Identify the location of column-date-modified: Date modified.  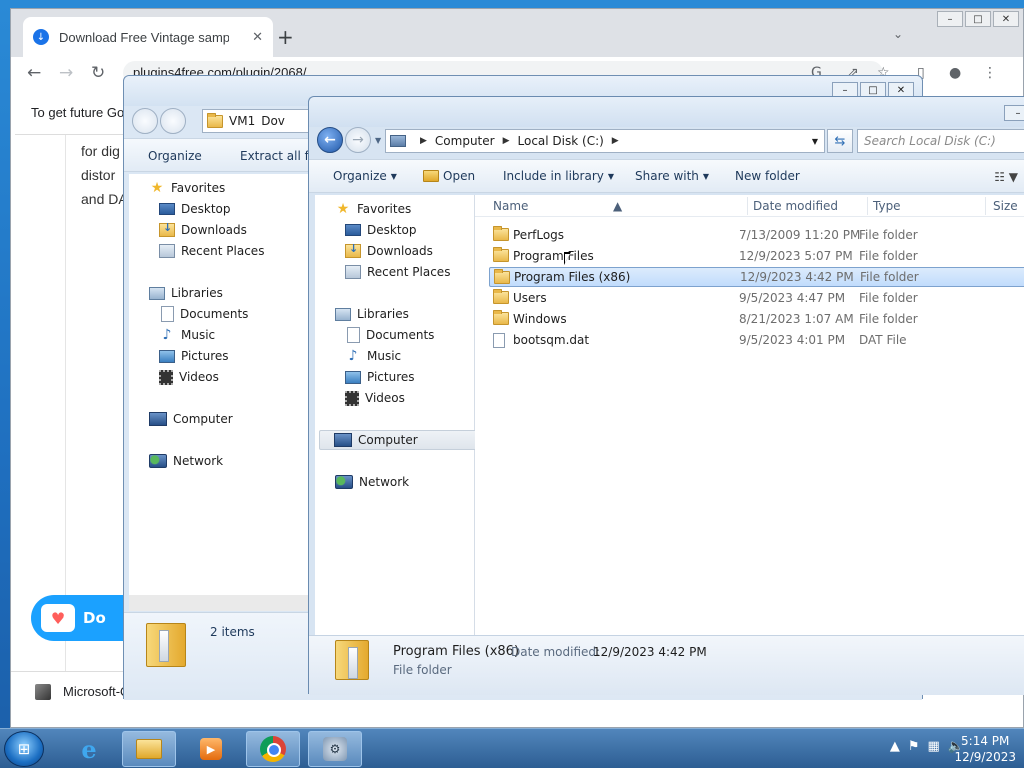
(795, 206).